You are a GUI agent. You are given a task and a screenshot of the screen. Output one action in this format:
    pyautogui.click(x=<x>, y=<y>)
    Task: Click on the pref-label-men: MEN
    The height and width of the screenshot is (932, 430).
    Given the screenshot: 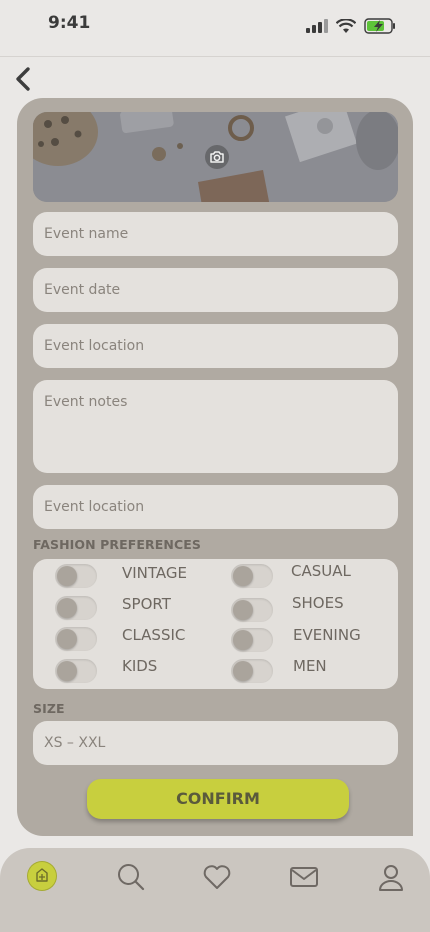 What is the action you would take?
    pyautogui.click(x=310, y=666)
    